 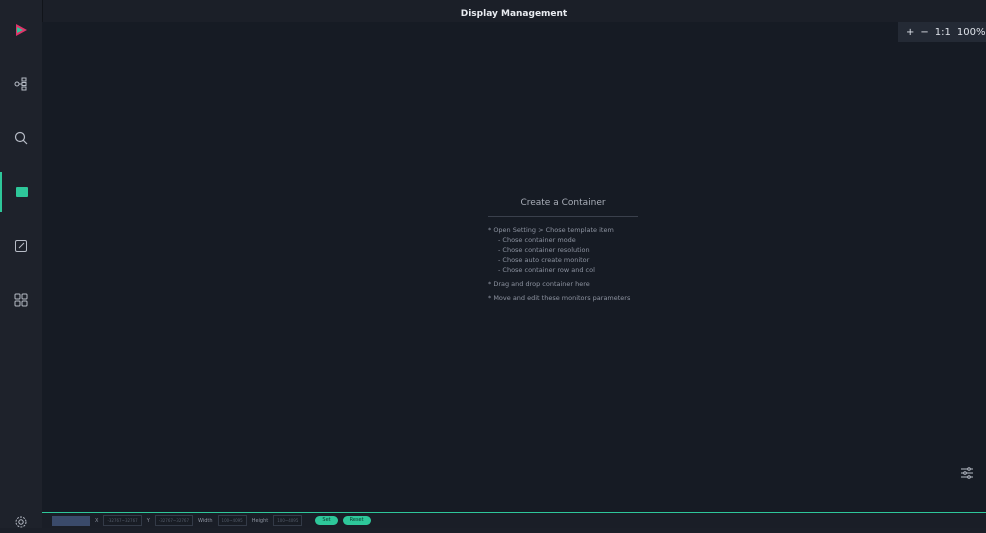 I want to click on x-label: X, so click(x=97, y=520).